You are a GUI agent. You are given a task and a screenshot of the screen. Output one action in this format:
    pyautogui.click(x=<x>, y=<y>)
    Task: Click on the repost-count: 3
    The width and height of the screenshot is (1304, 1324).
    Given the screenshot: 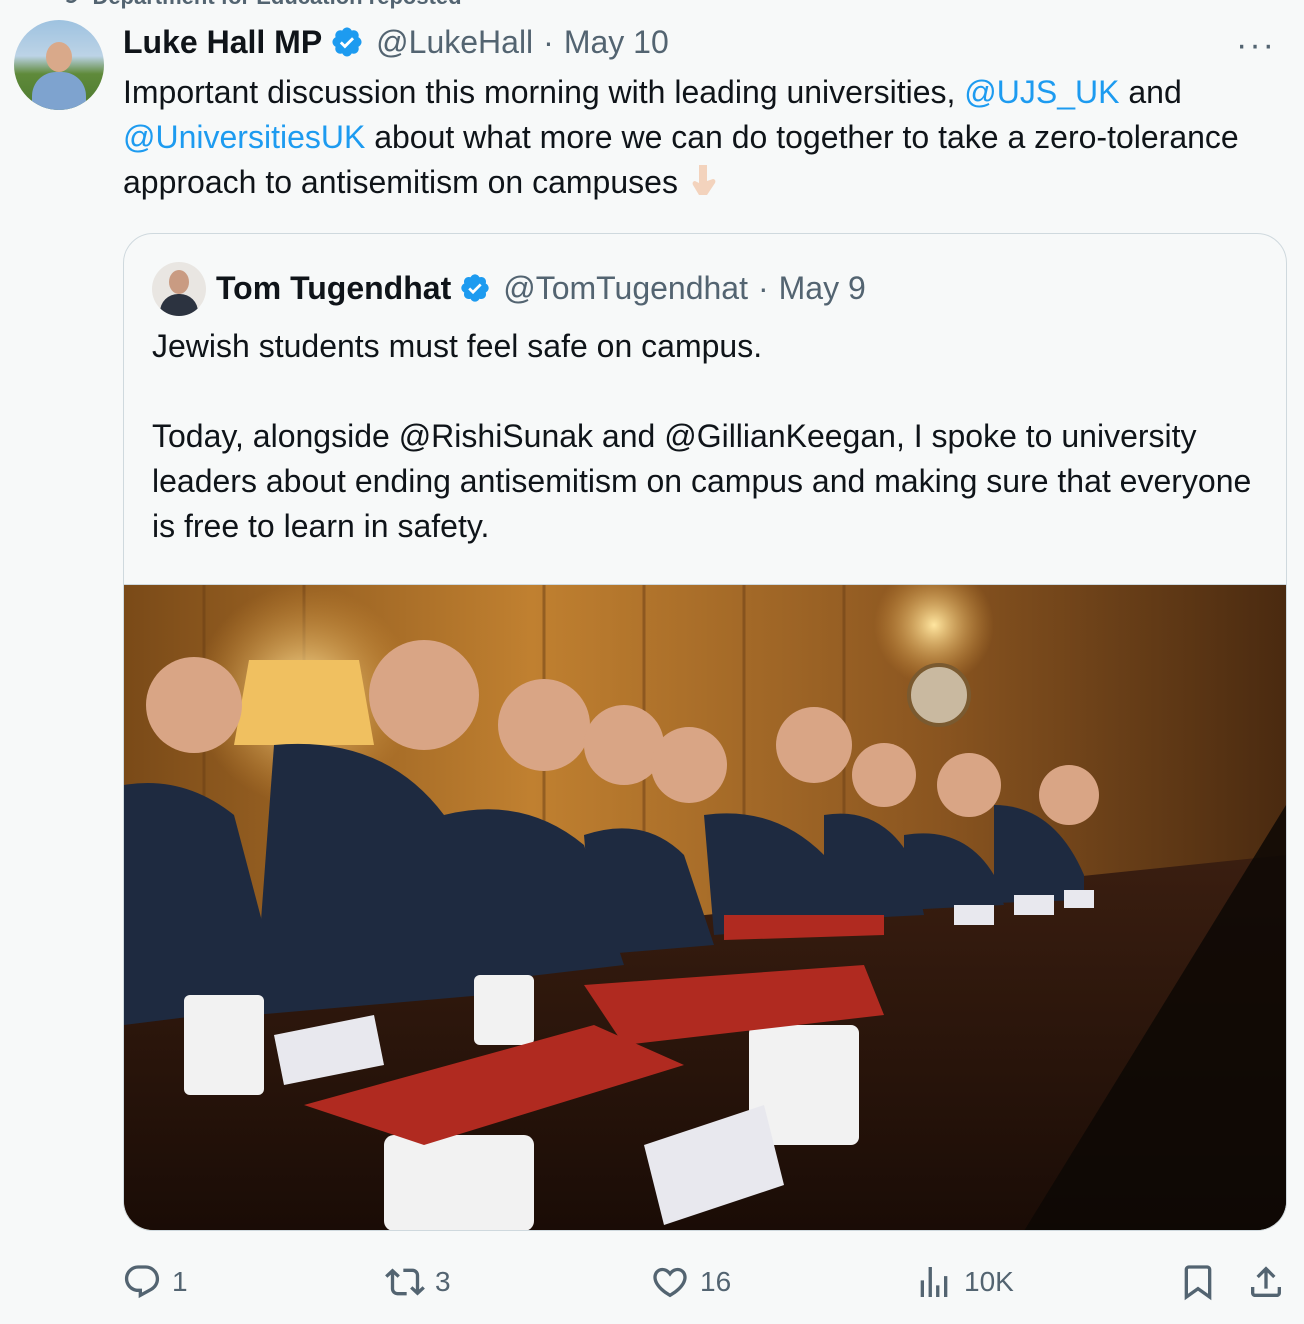 What is the action you would take?
    pyautogui.click(x=443, y=1281)
    